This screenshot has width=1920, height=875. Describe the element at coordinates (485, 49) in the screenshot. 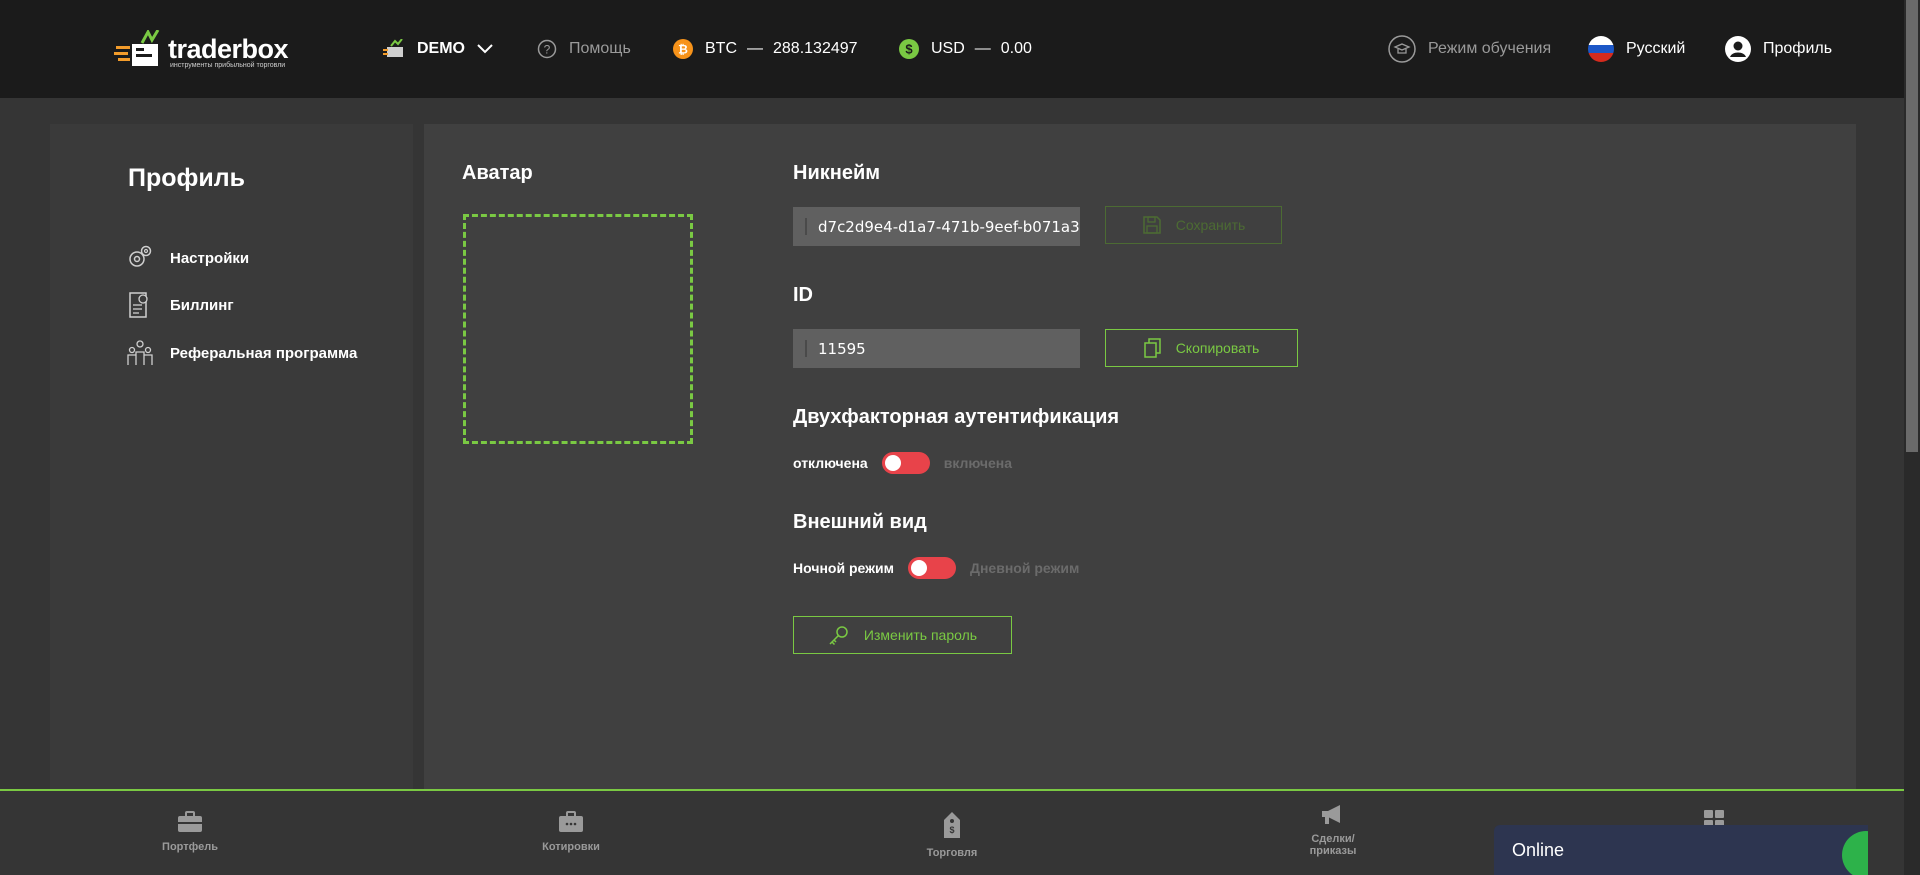

I see `chevron-down-icon` at that location.